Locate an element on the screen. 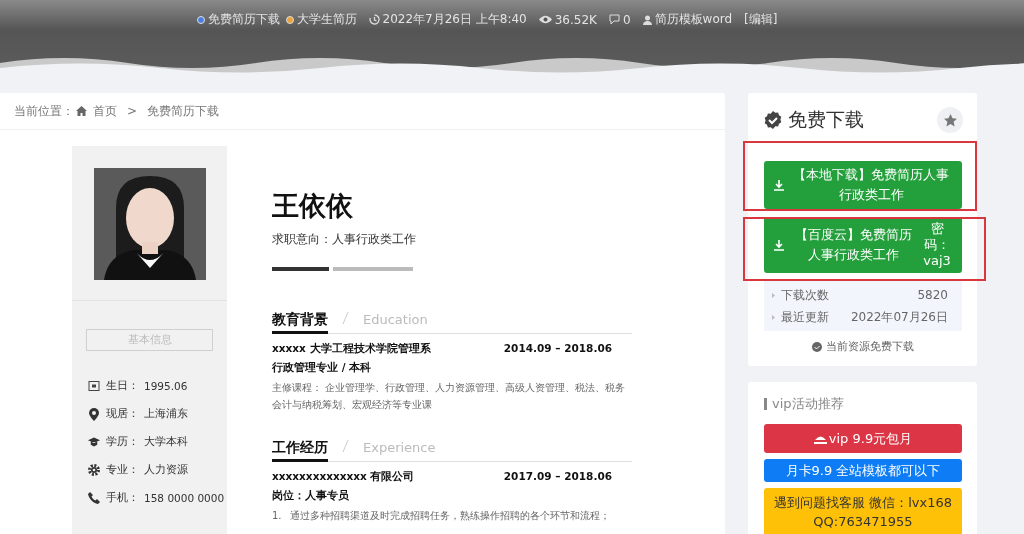 The height and width of the screenshot is (534, 1024). info-value: 上海浦东 is located at coordinates (166, 414).